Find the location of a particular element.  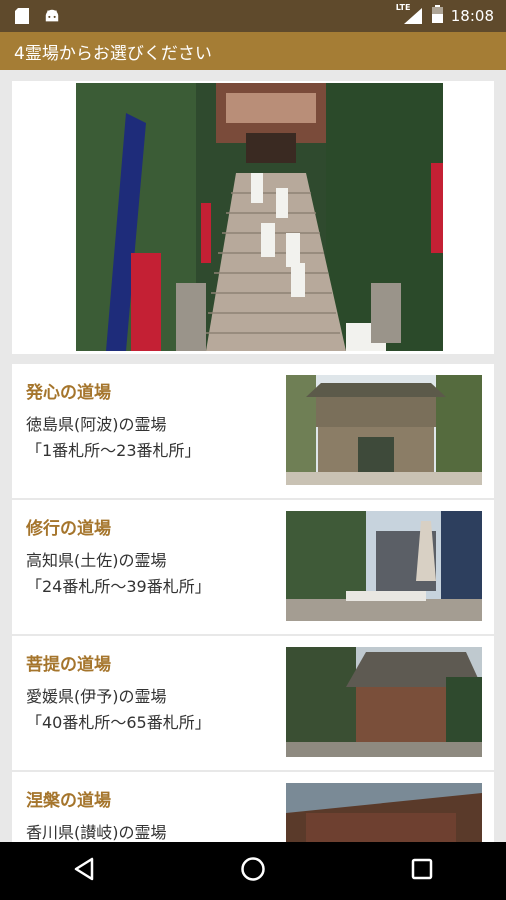

back-icon is located at coordinates (84, 871).